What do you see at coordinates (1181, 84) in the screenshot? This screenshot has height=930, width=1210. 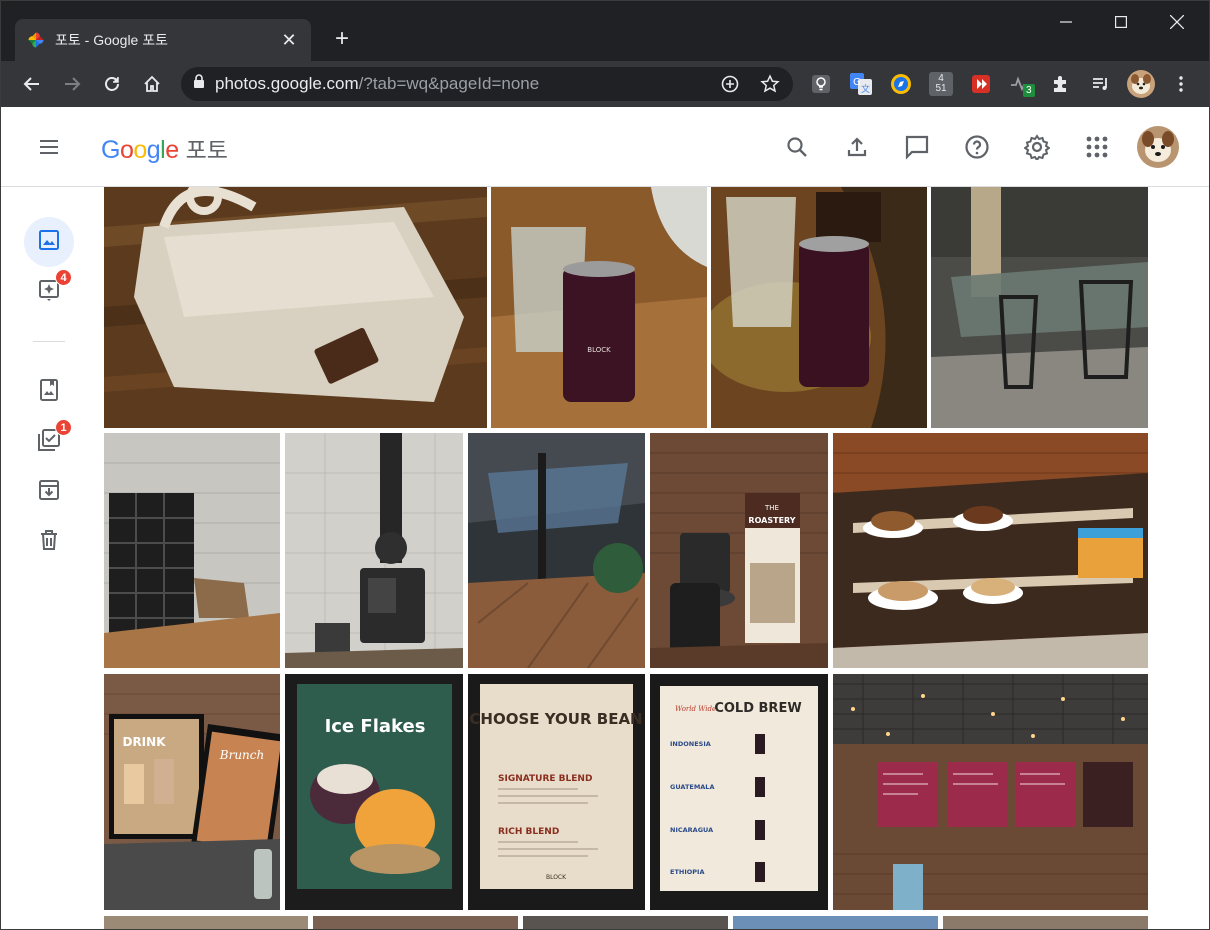 I see `browser-menu-icon` at bounding box center [1181, 84].